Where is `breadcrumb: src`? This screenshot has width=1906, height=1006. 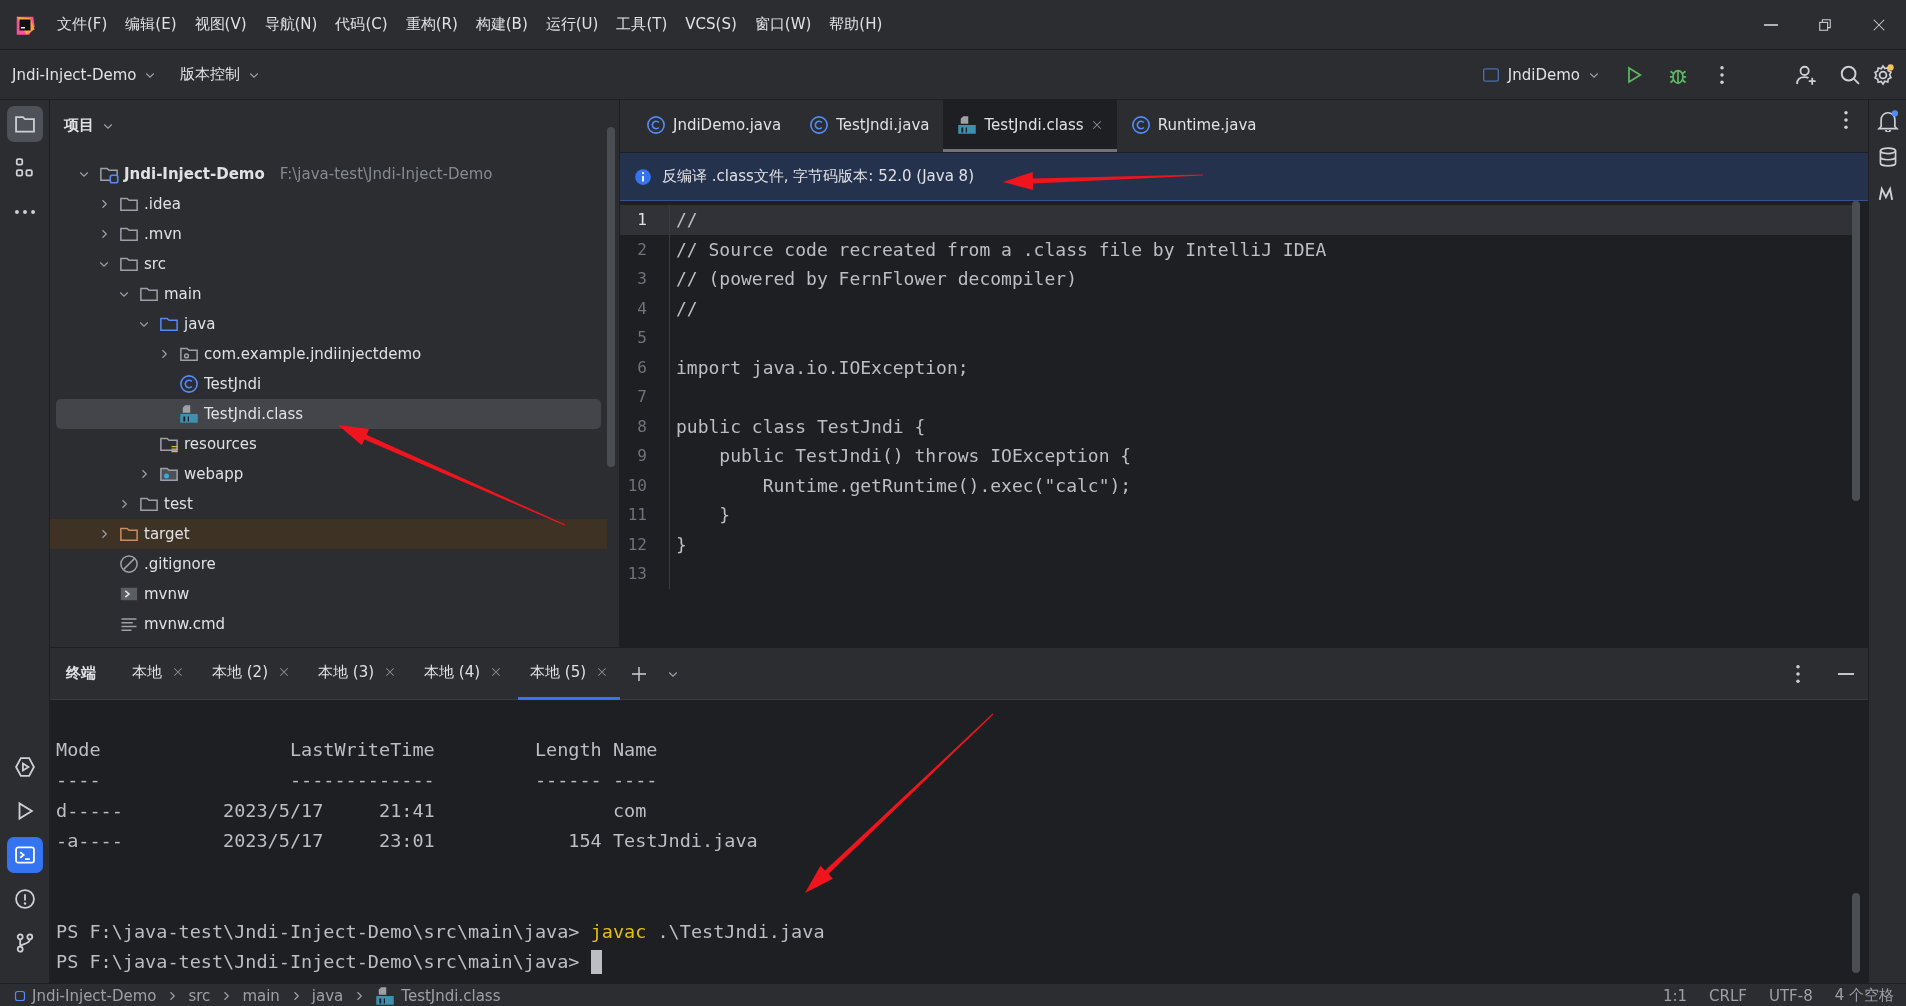
breadcrumb: src is located at coordinates (199, 995).